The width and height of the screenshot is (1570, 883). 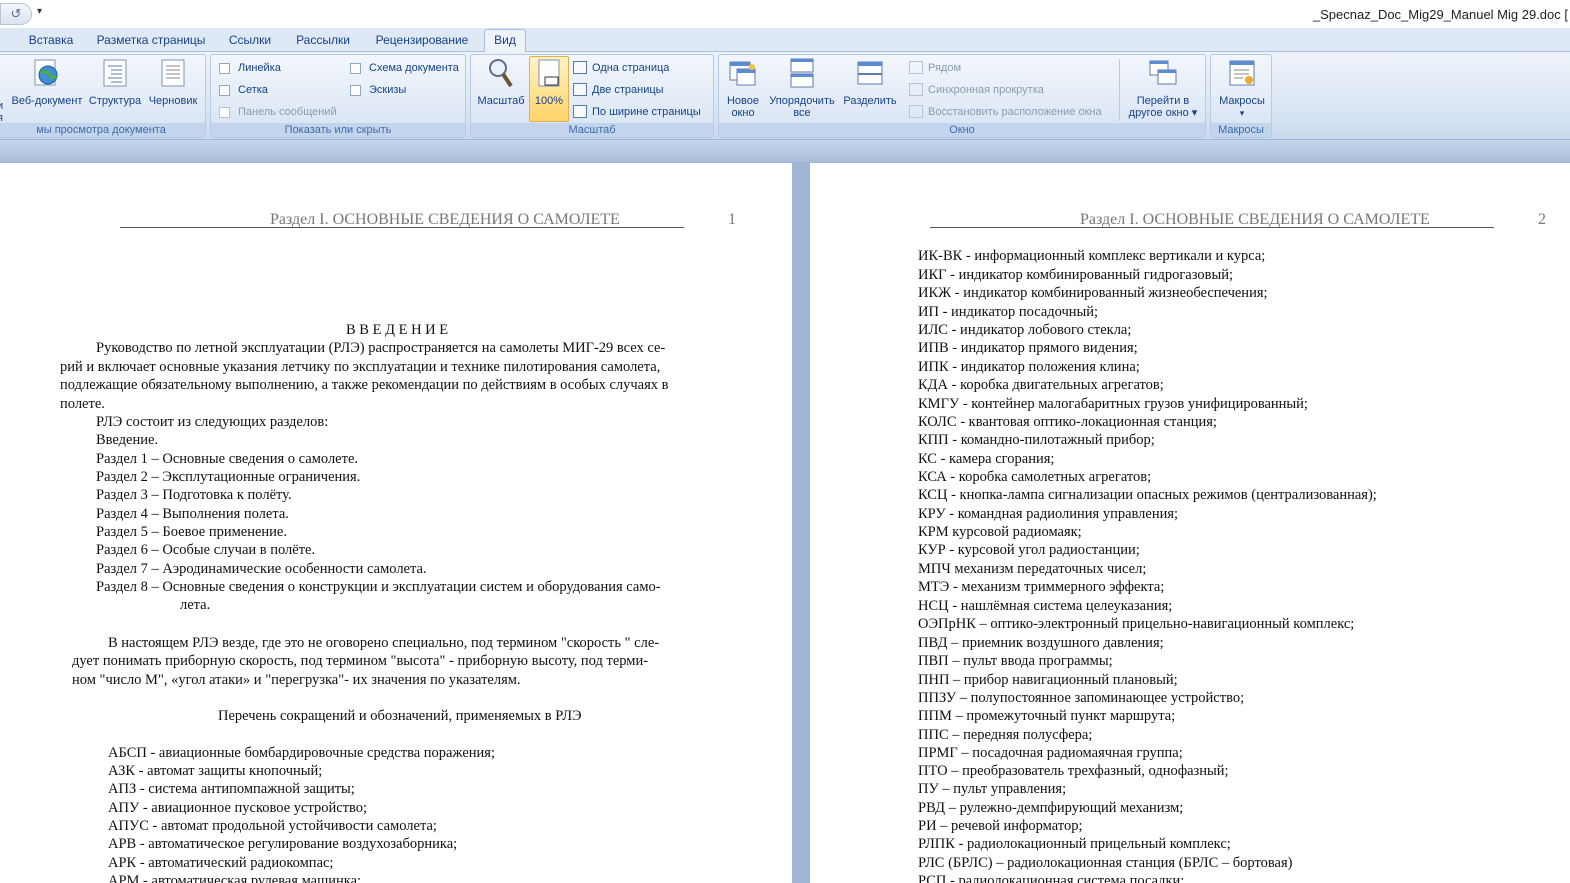 I want to click on abbreviation-item: ППМ – промежуточный пункт маршрута;, so click(x=1047, y=716).